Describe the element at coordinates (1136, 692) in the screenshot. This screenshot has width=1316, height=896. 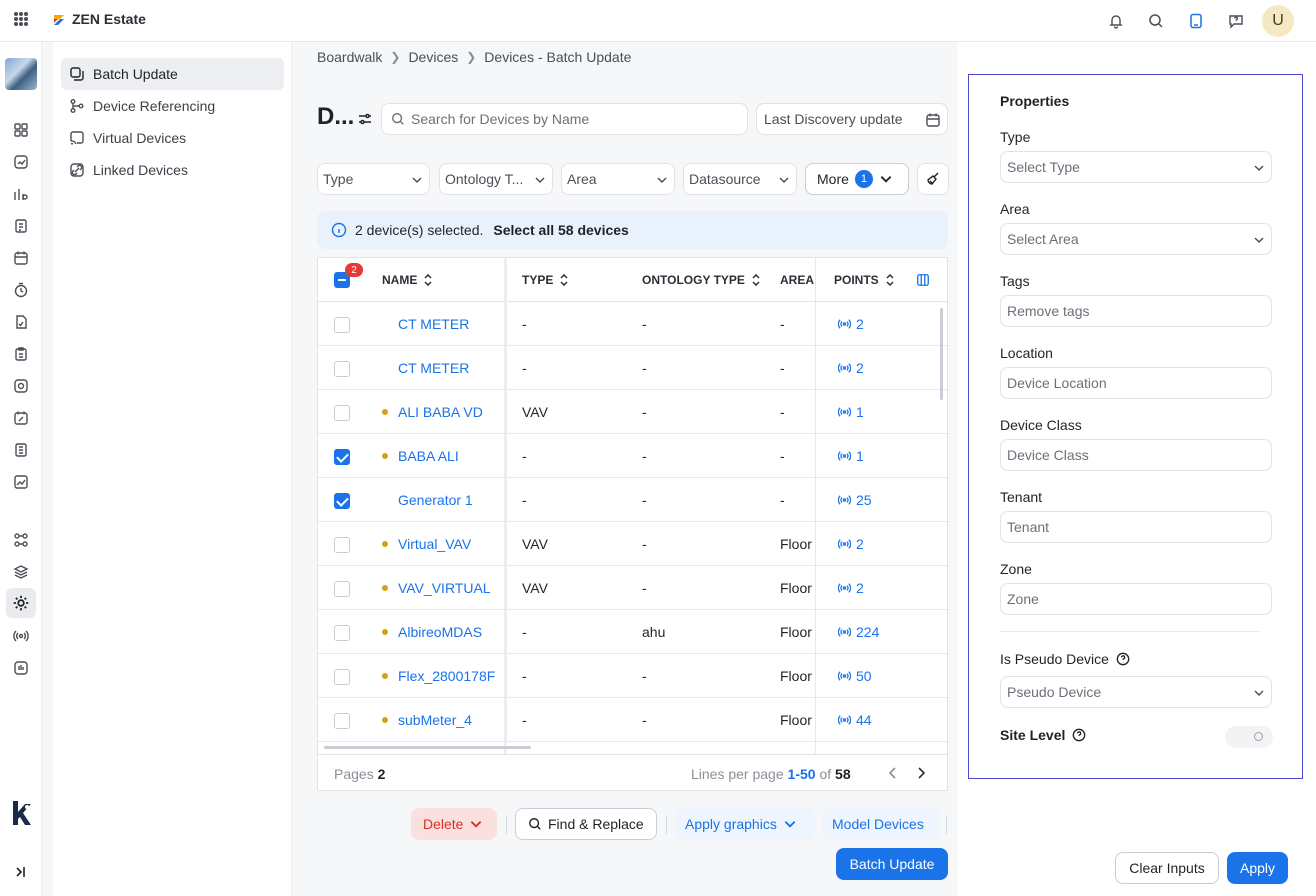
I see `pseudo-device-select: Pseudo Device` at that location.